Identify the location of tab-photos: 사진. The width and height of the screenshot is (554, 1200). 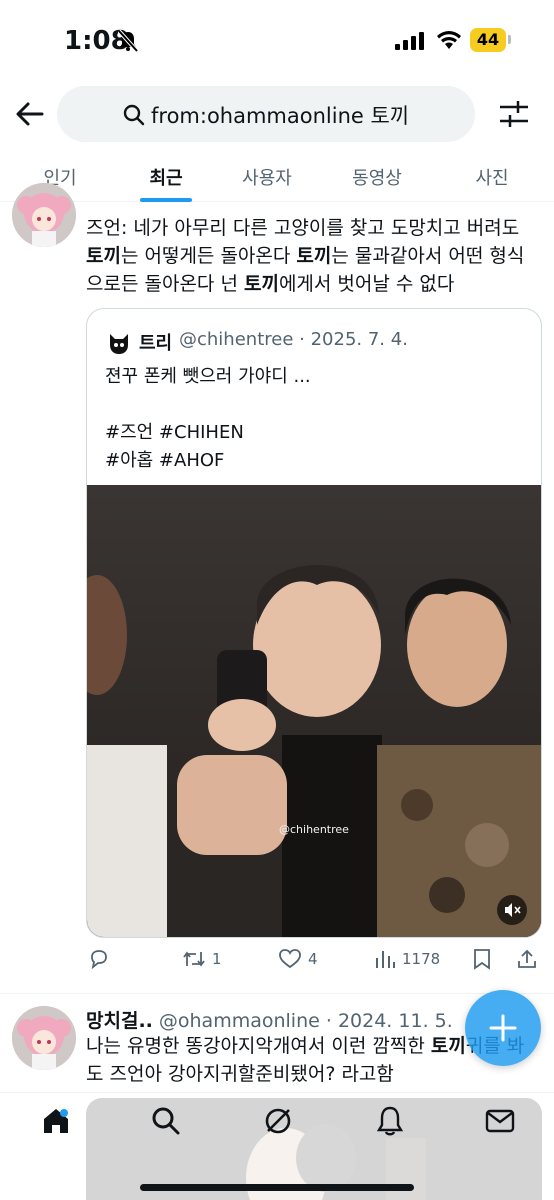
(491, 177).